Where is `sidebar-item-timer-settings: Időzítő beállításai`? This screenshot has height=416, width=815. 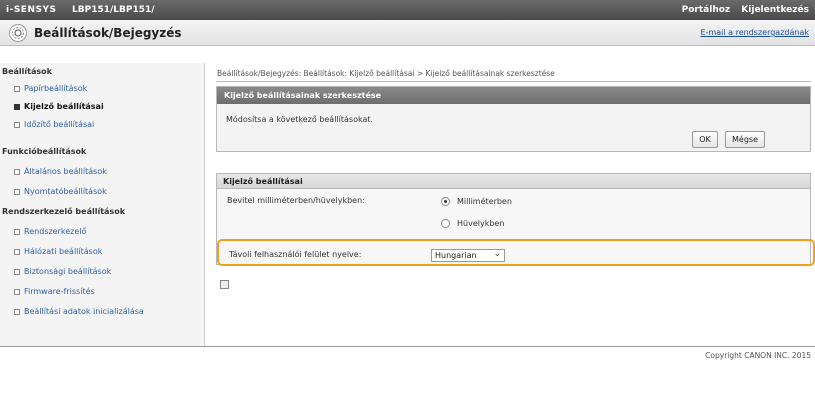
sidebar-item-timer-settings: Időzítő beállításai is located at coordinates (54, 124).